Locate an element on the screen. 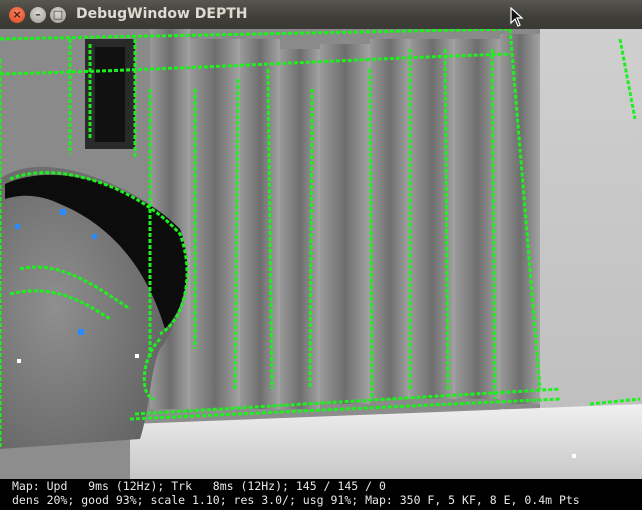 This screenshot has width=642, height=510. window-title: DebugWindow DEPTH is located at coordinates (162, 14).